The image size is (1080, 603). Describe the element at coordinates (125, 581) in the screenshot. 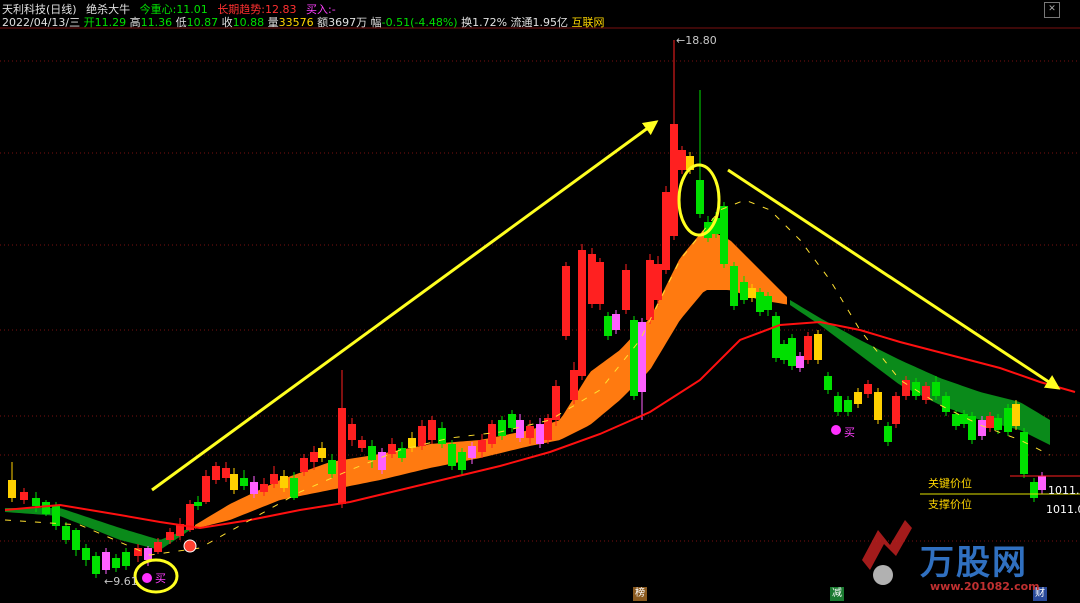

I see `low-price-value: 9.61` at that location.